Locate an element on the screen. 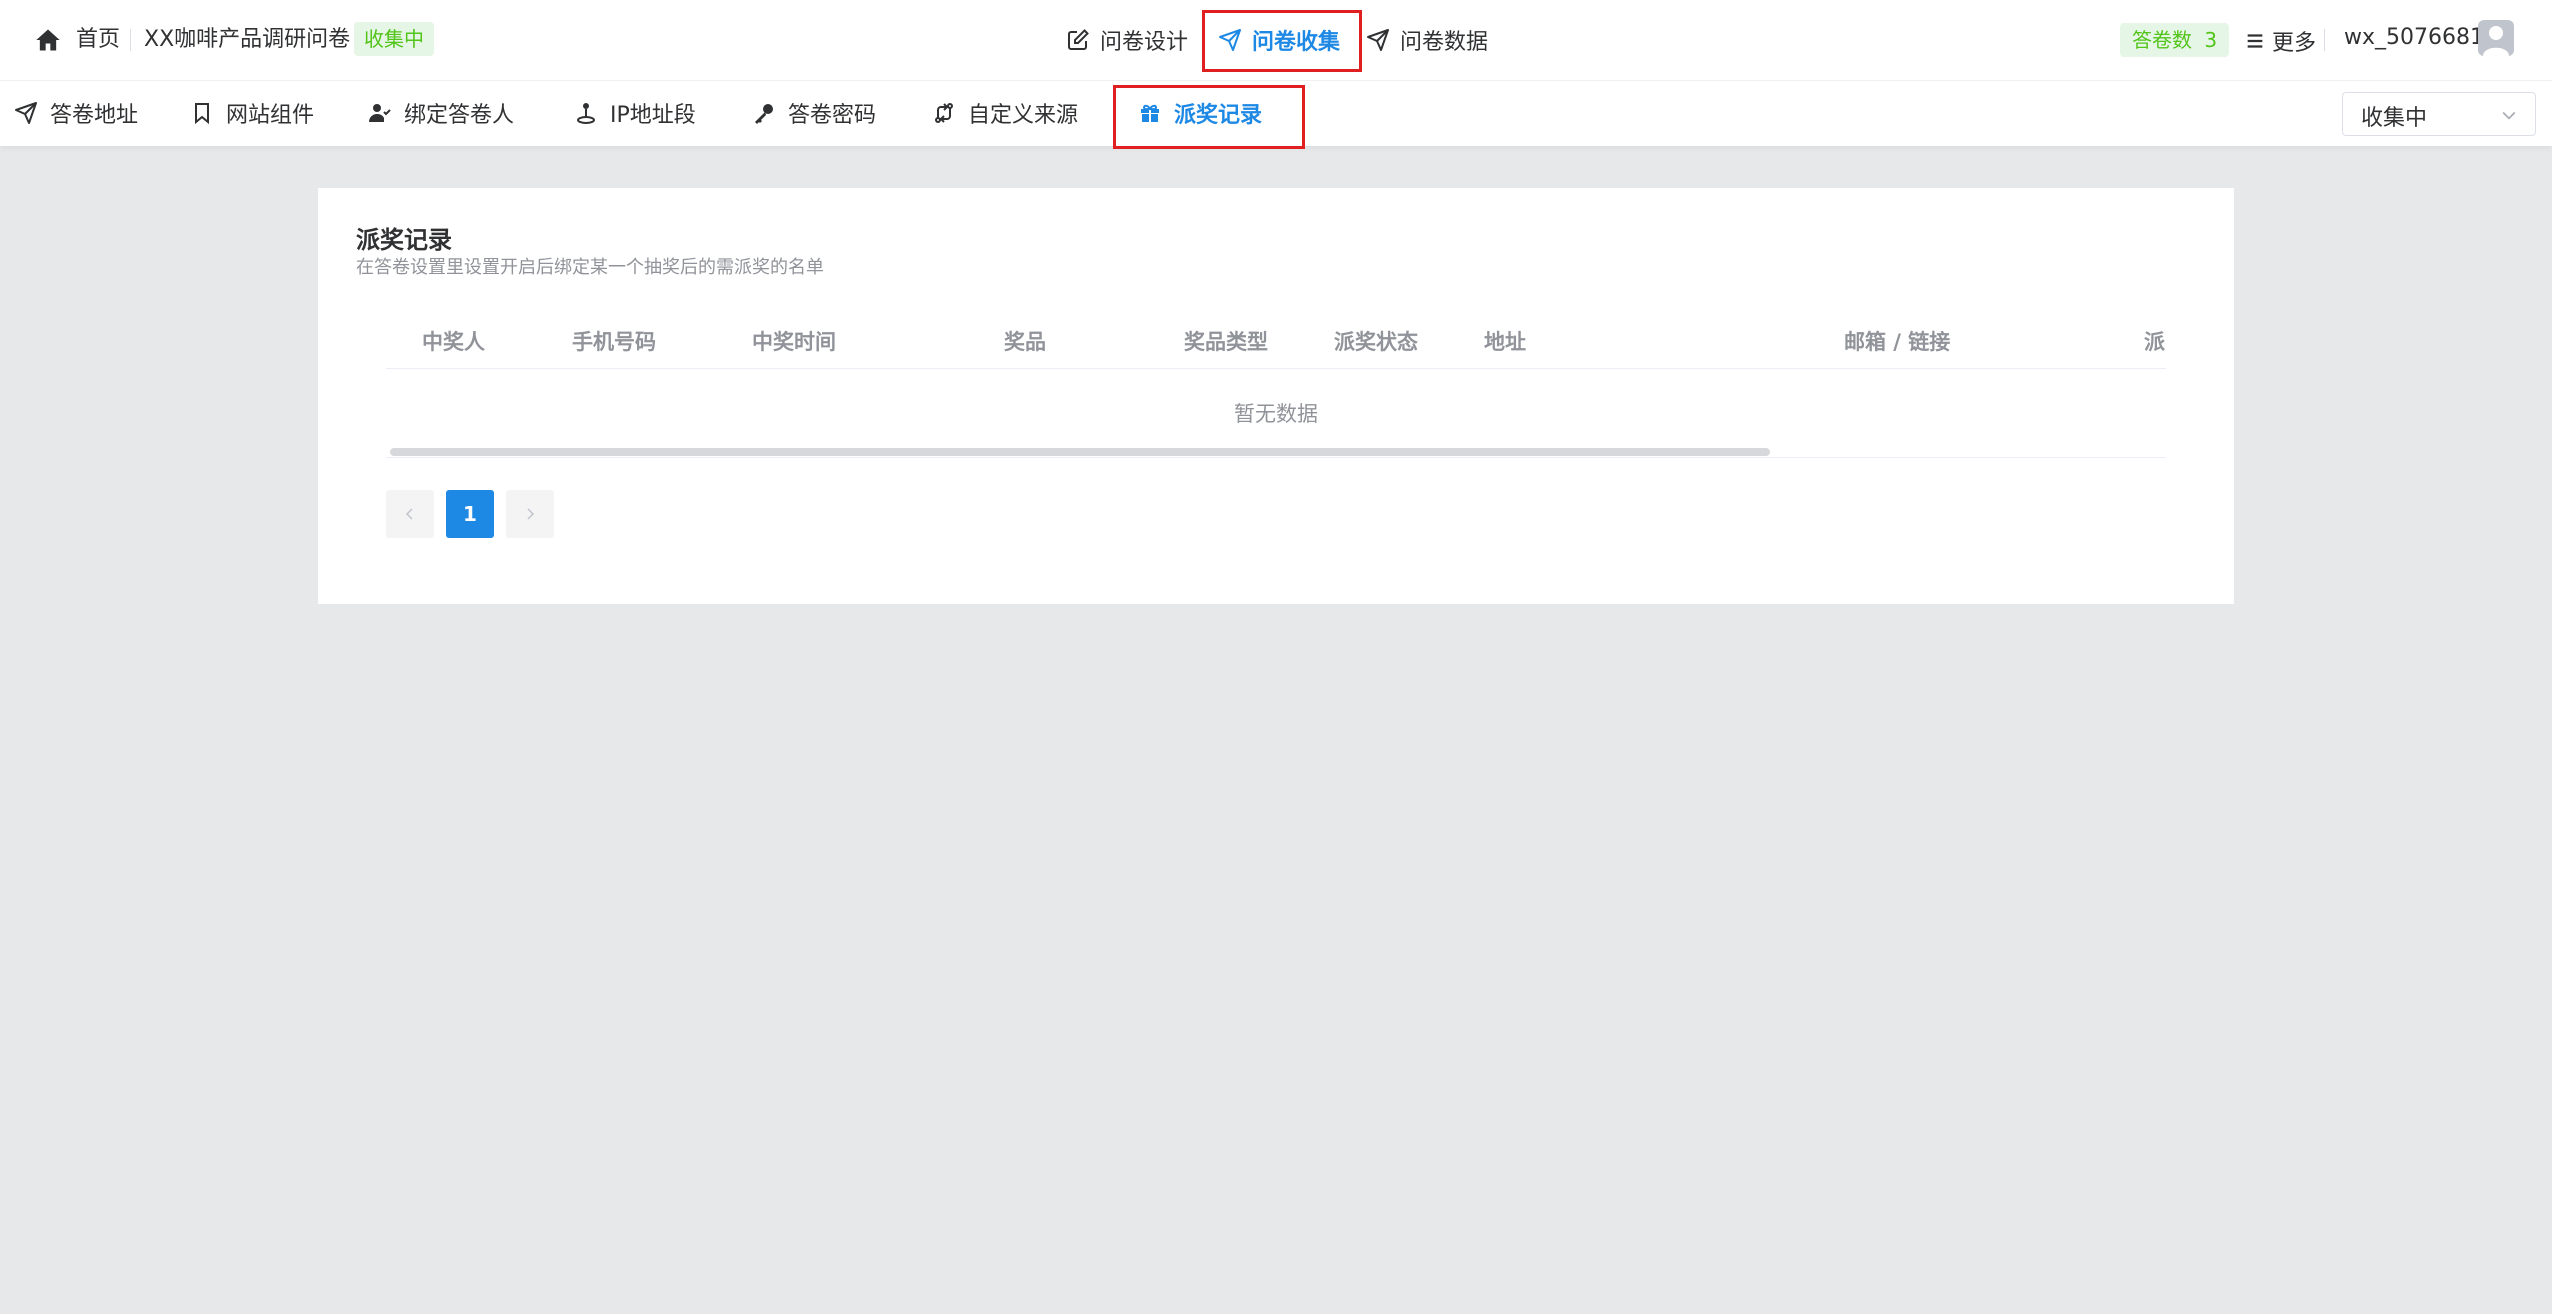 Image resolution: width=2552 pixels, height=1314 pixels. column-header: 奖品类型 is located at coordinates (1226, 342).